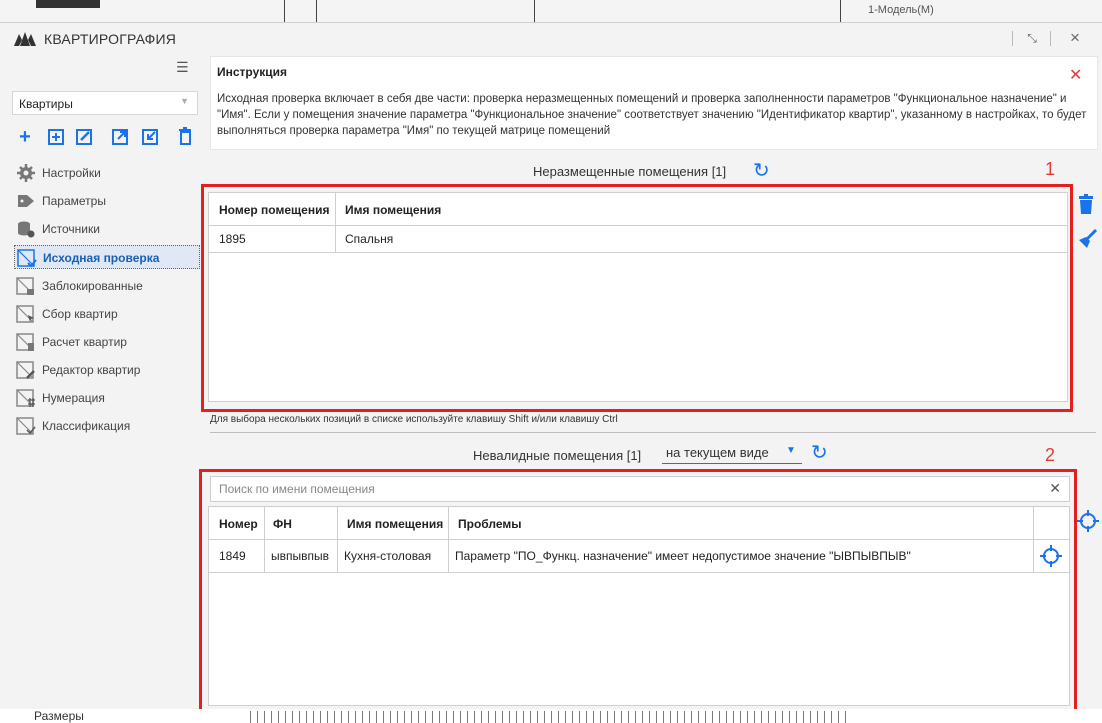 The height and width of the screenshot is (723, 1102). What do you see at coordinates (59, 716) in the screenshot?
I see `host-bottom-label: Размеры` at bounding box center [59, 716].